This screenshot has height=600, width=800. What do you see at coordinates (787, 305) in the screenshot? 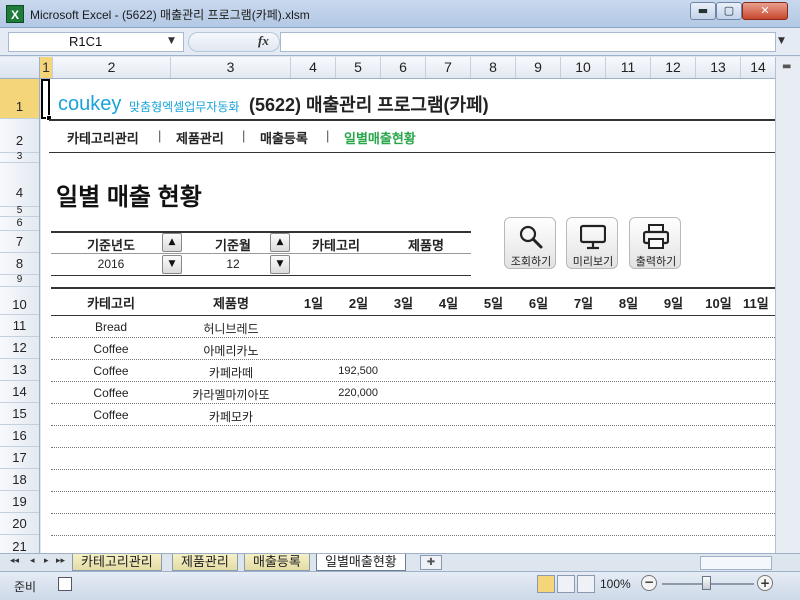
I see `vertical-scrollbar: ▬` at bounding box center [787, 305].